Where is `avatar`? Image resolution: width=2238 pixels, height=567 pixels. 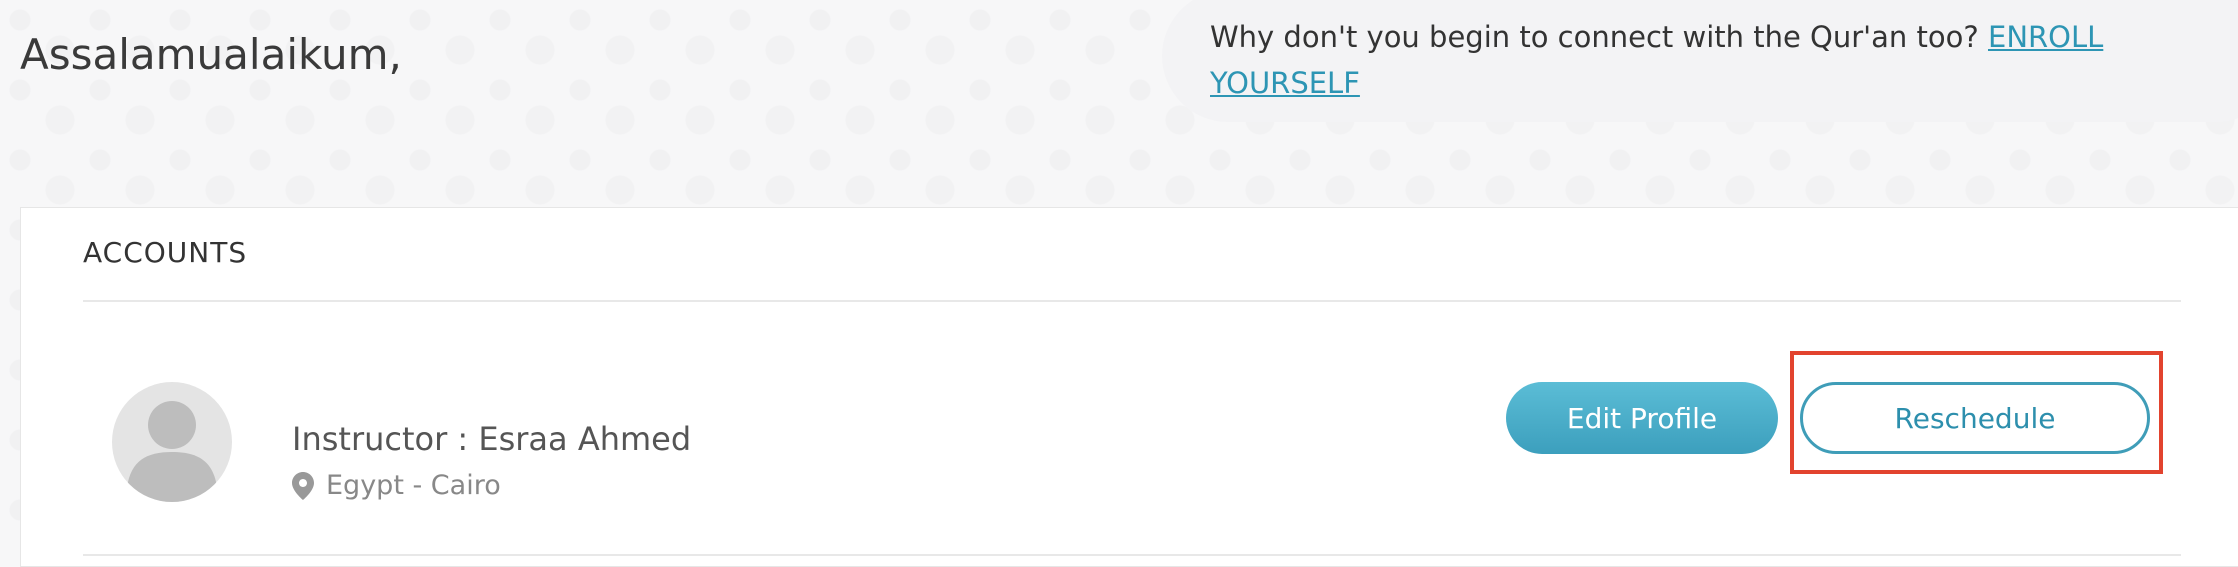 avatar is located at coordinates (172, 442).